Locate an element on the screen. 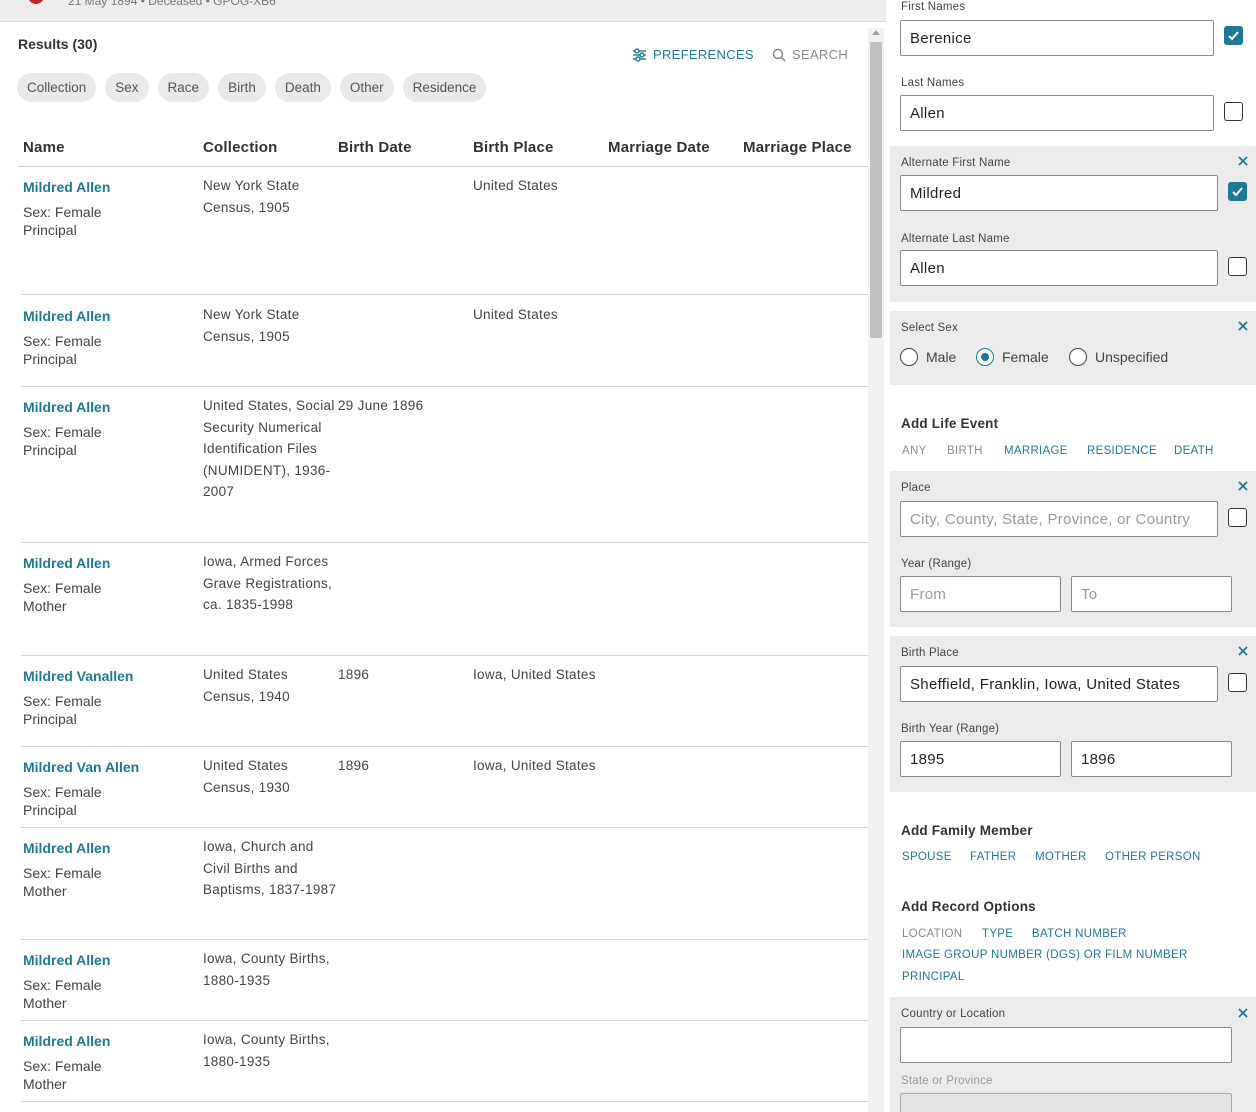 The image size is (1256, 1112). column-header-name: Name is located at coordinates (44, 147).